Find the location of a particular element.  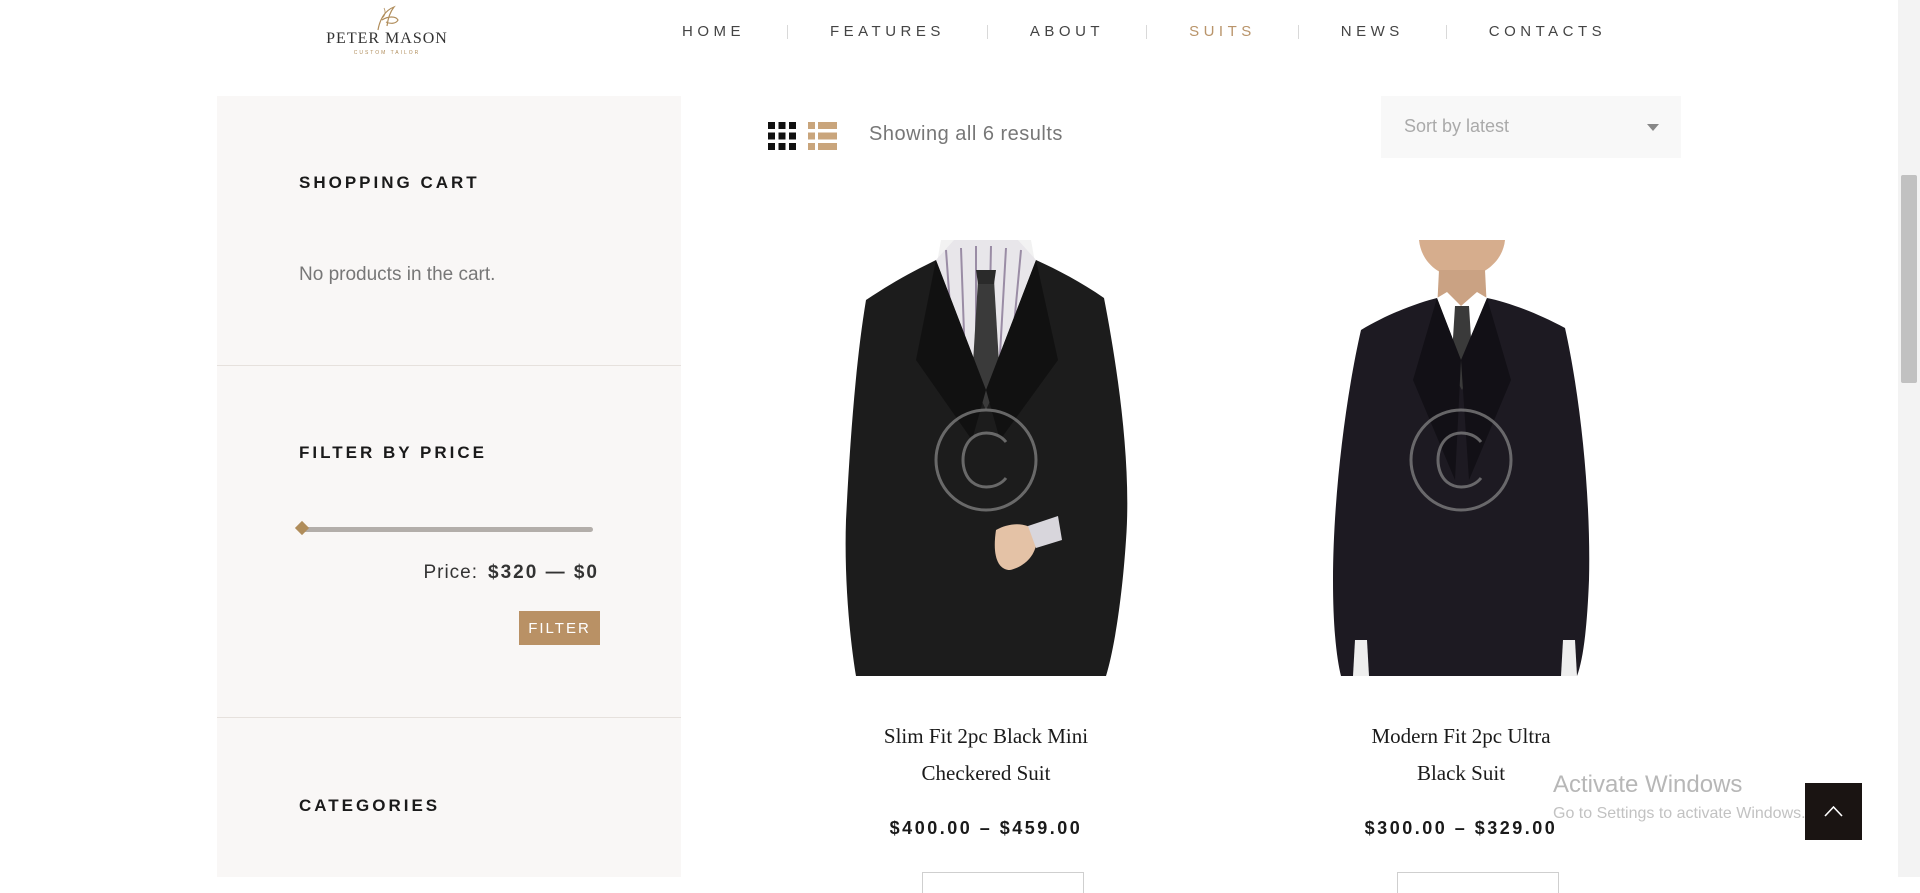

chevron-up-icon is located at coordinates (1833, 811).